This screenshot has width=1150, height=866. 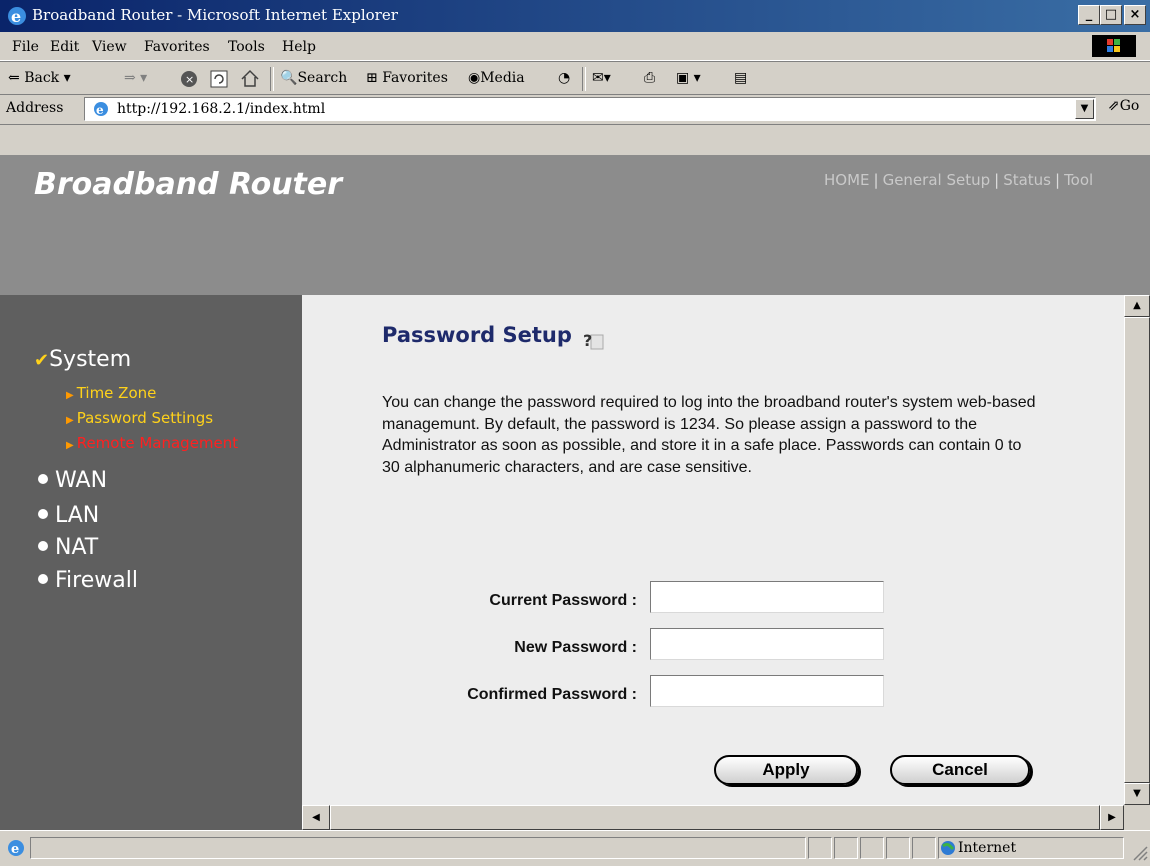 What do you see at coordinates (1114, 106) in the screenshot?
I see `go-arrow-icon: ⇗` at bounding box center [1114, 106].